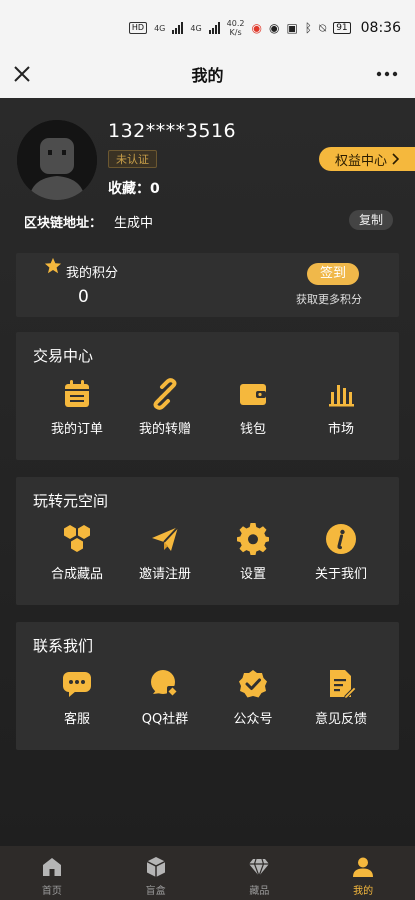 The image size is (415, 900). Describe the element at coordinates (138, 28) in the screenshot. I see `hd-indicator: HD` at that location.